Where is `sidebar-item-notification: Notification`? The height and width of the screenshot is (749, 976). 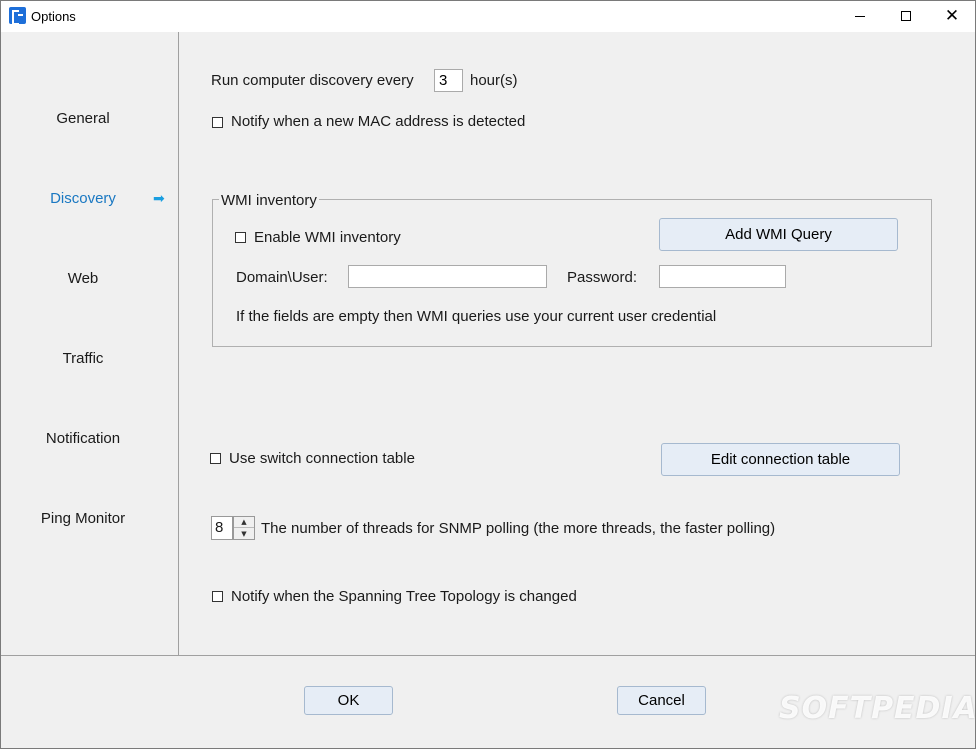
sidebar-item-notification: Notification is located at coordinates (83, 438).